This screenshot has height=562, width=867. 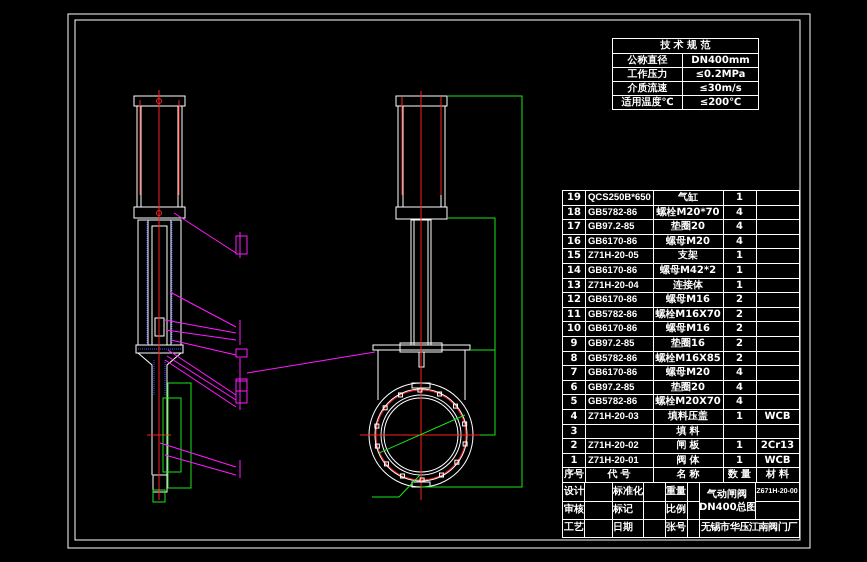 I want to click on table-cell-text: 17, so click(x=574, y=227).